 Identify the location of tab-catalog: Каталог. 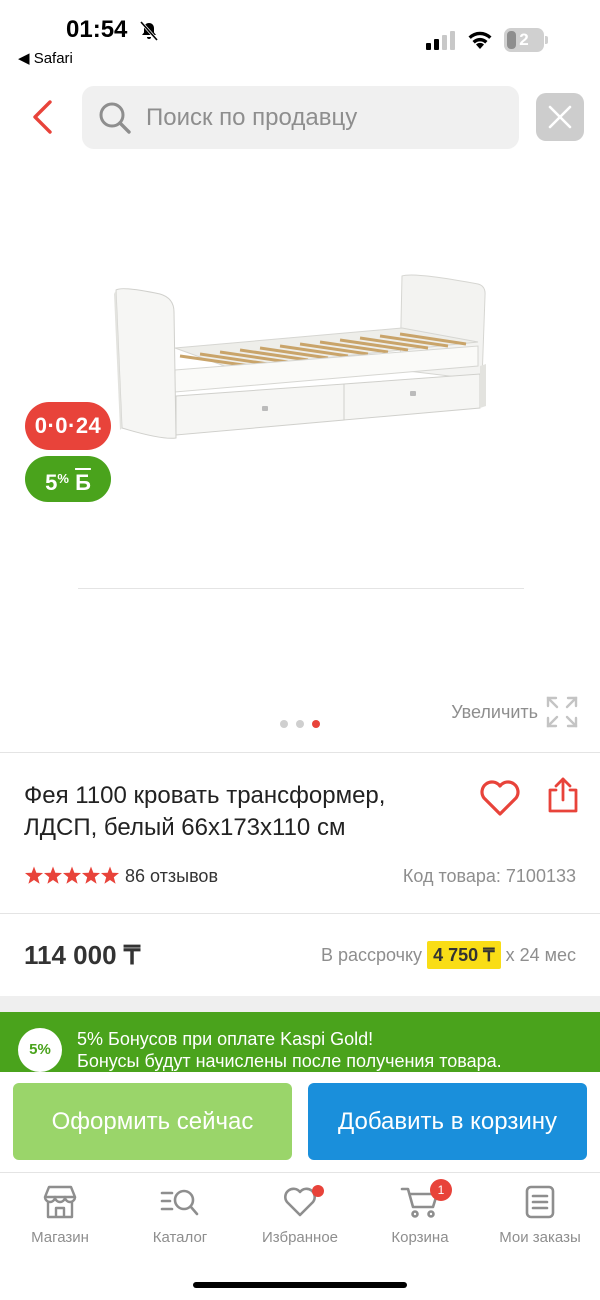
(180, 1220).